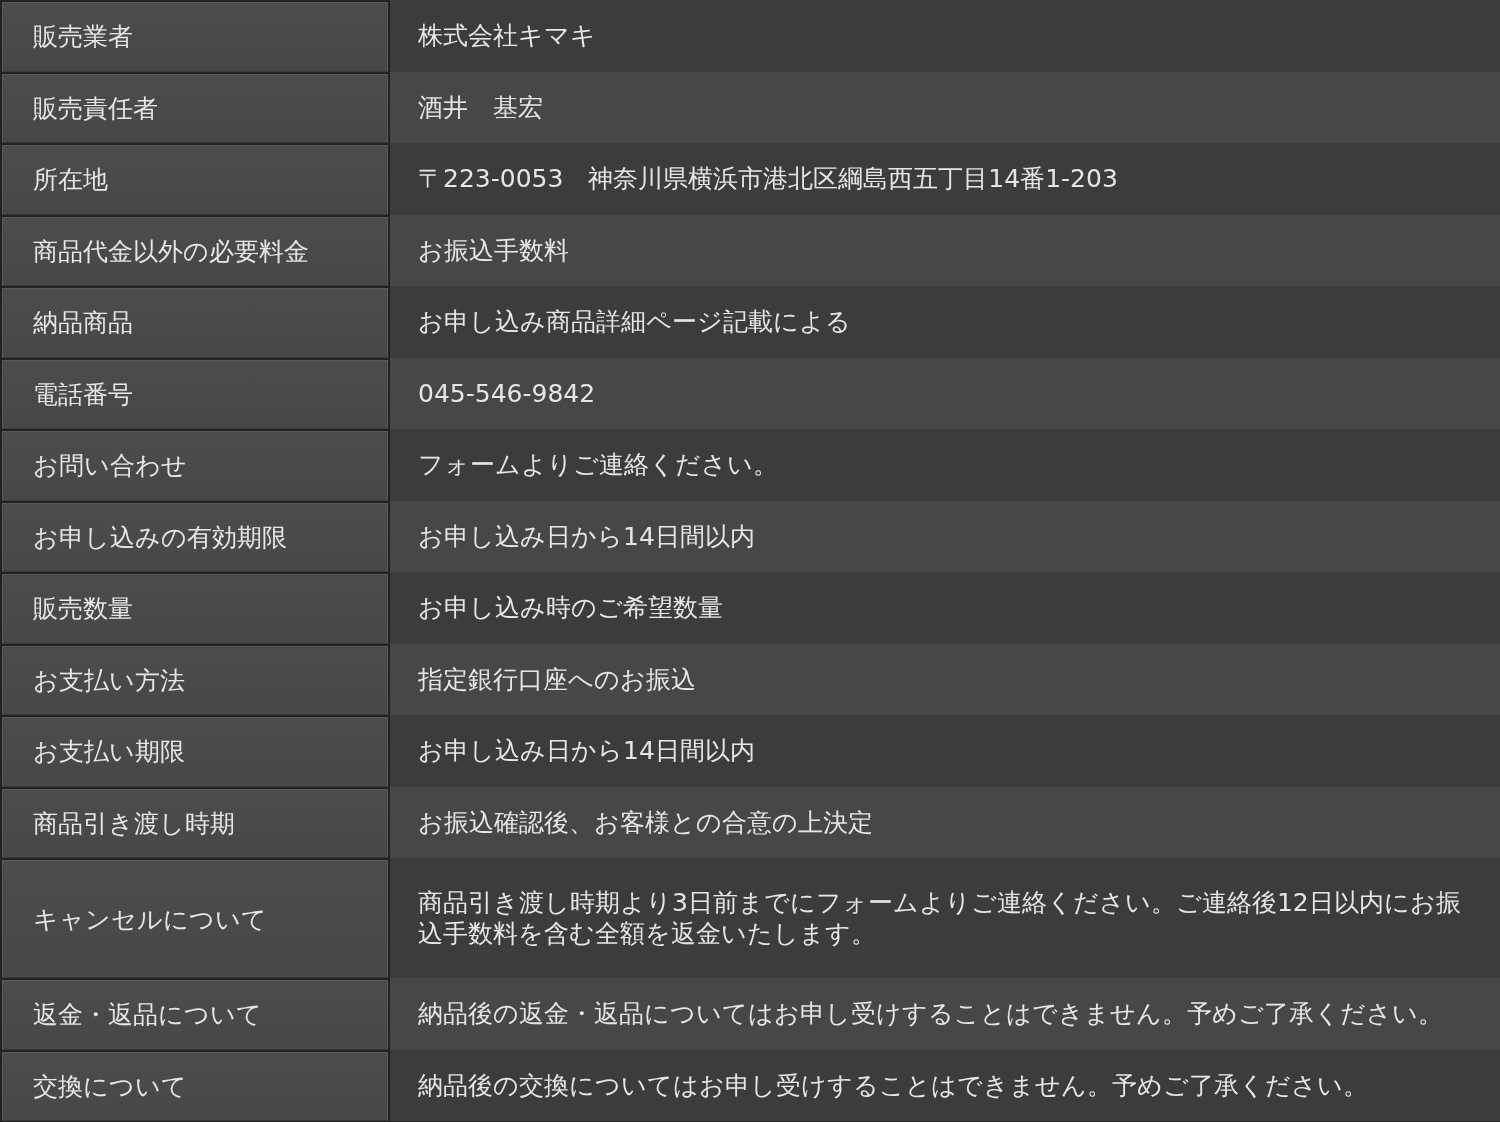 The width and height of the screenshot is (1500, 1122). What do you see at coordinates (195, 752) in the screenshot?
I see `row-label: お支払い期限` at bounding box center [195, 752].